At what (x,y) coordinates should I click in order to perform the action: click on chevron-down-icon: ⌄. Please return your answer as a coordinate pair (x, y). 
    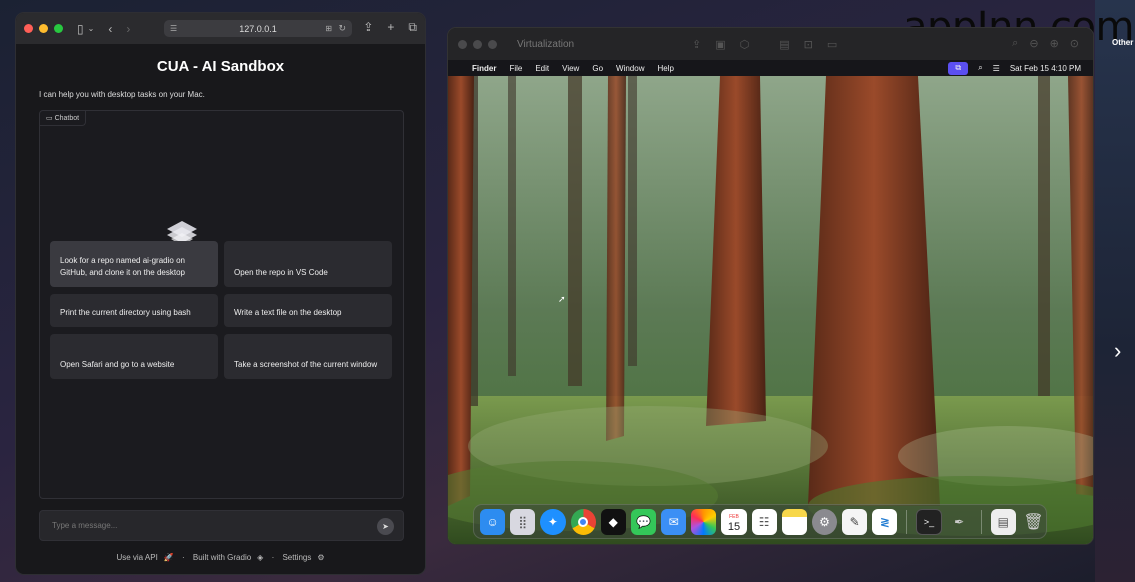
    Looking at the image, I should click on (91, 28).